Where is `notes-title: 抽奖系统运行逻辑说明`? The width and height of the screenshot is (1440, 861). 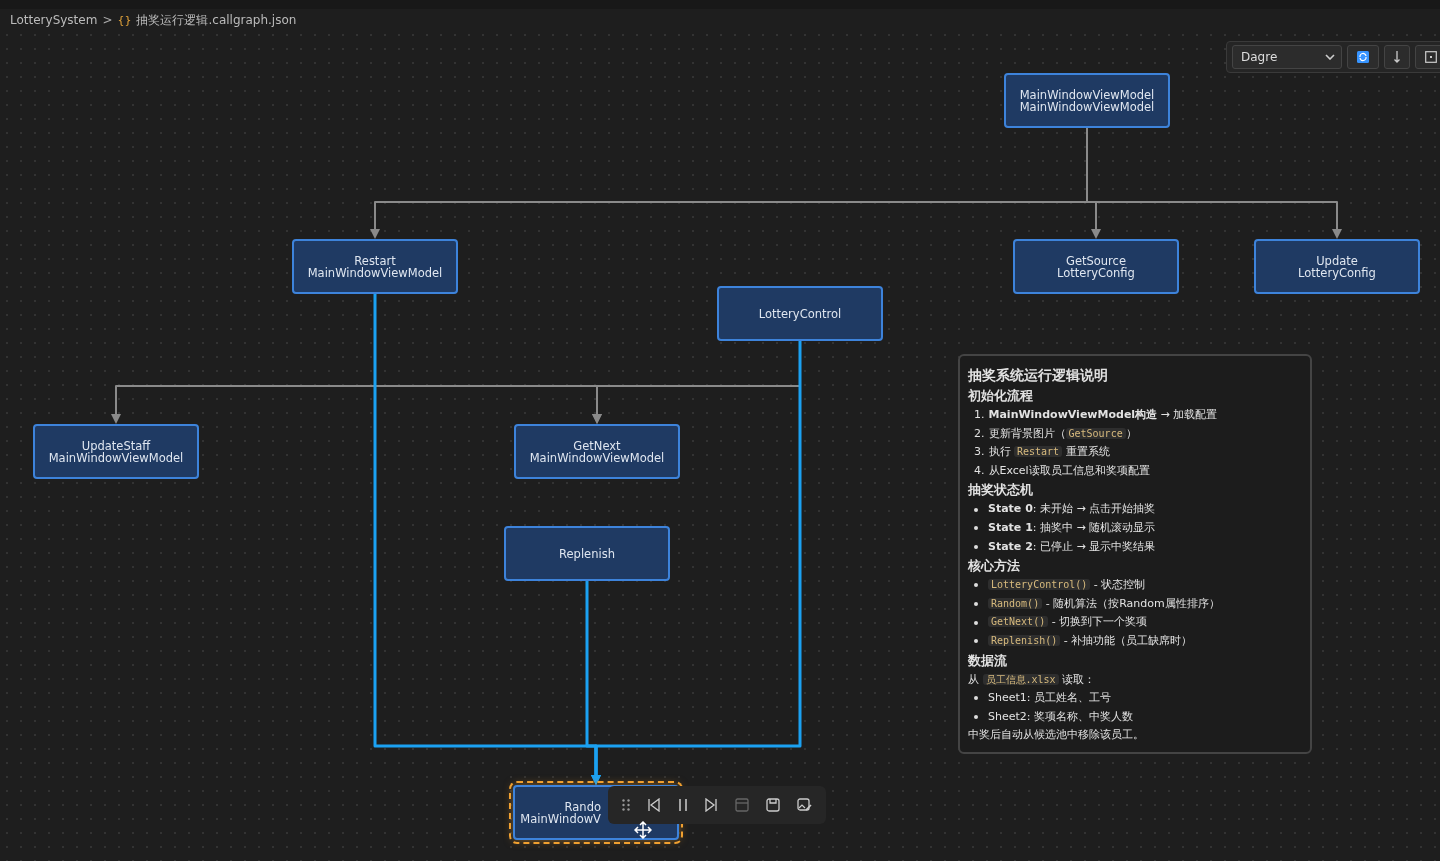
notes-title: 抽奖系统运行逻辑说明 is located at coordinates (1038, 375).